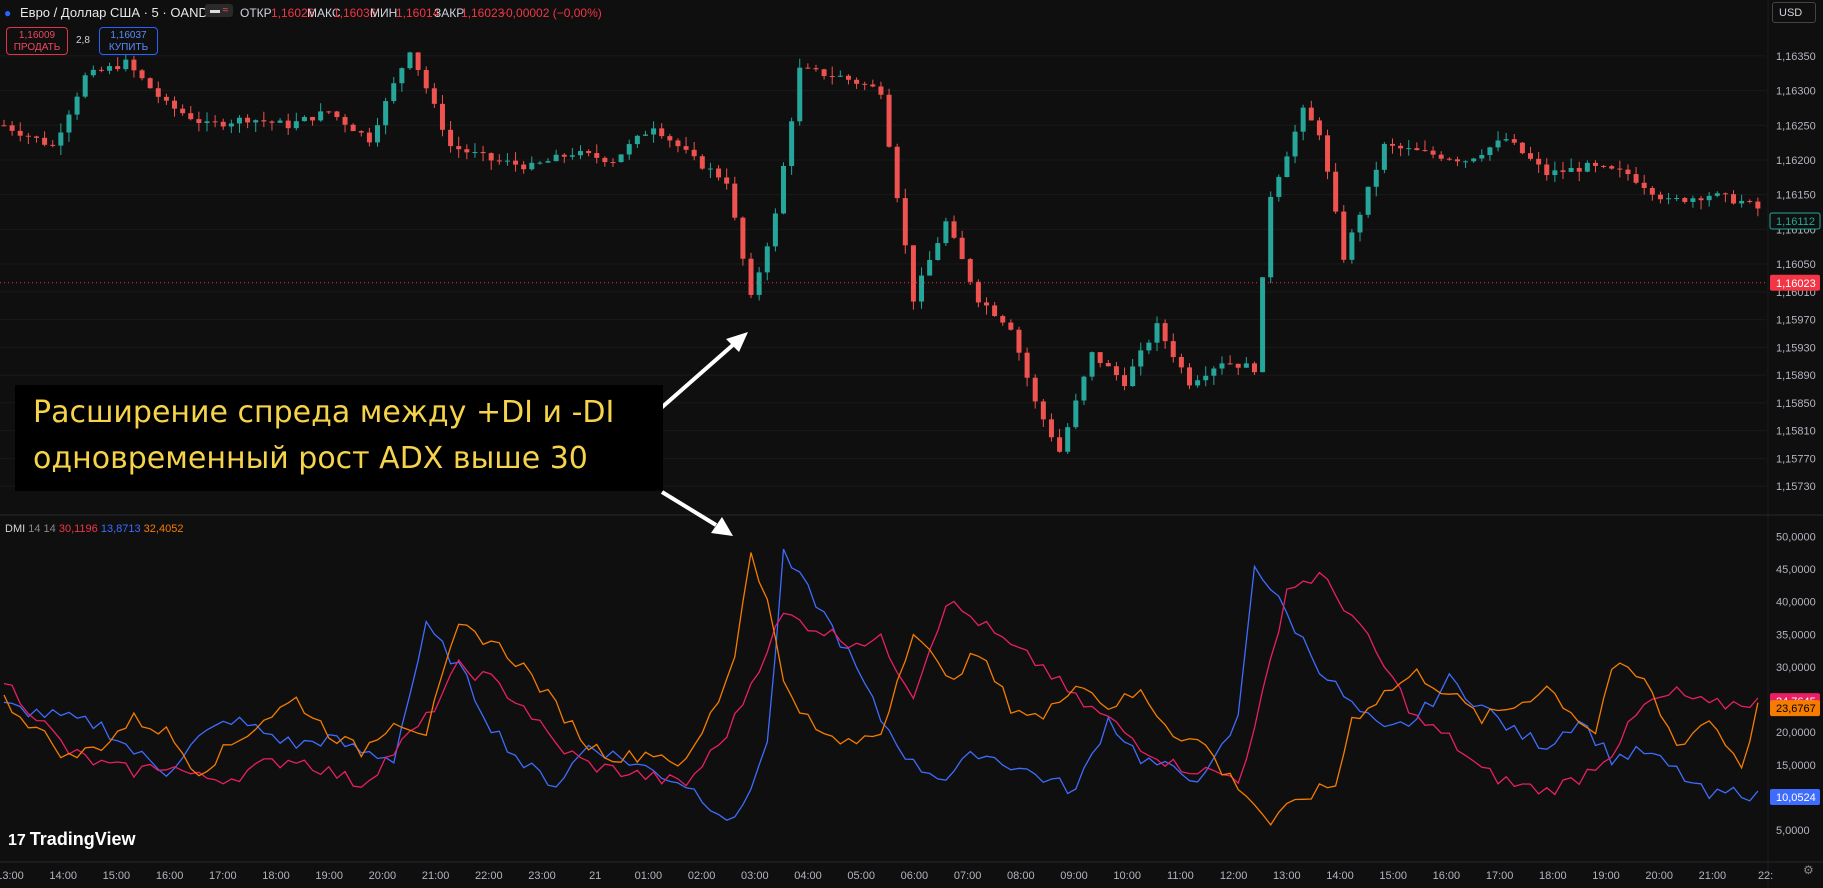 This screenshot has height=888, width=1823. I want to click on dmi-label: DMI, so click(15, 529).